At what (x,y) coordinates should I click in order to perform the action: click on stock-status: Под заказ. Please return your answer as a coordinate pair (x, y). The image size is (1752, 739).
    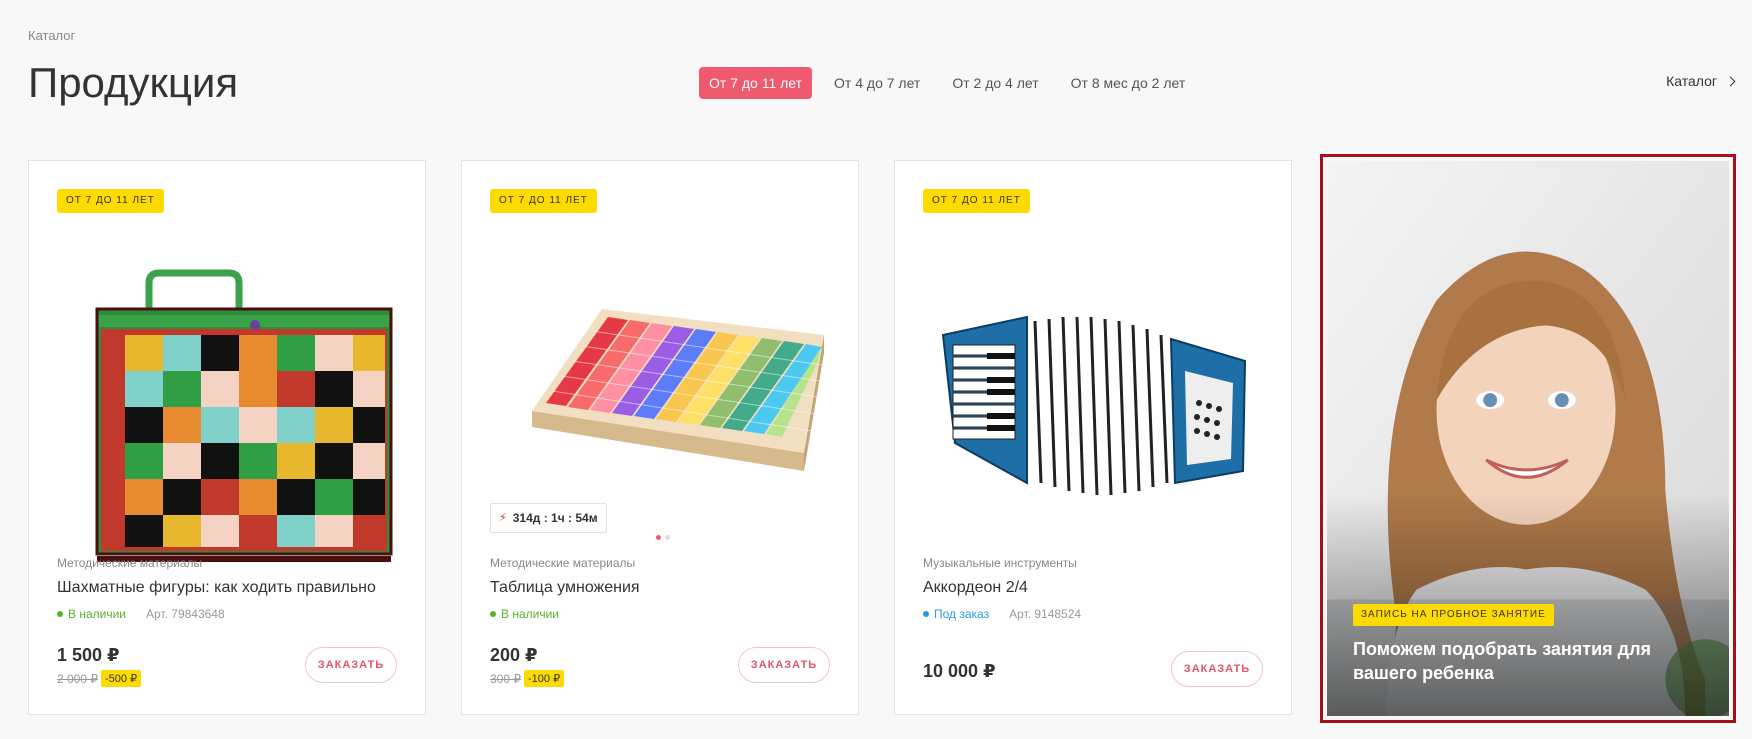
    Looking at the image, I should click on (956, 614).